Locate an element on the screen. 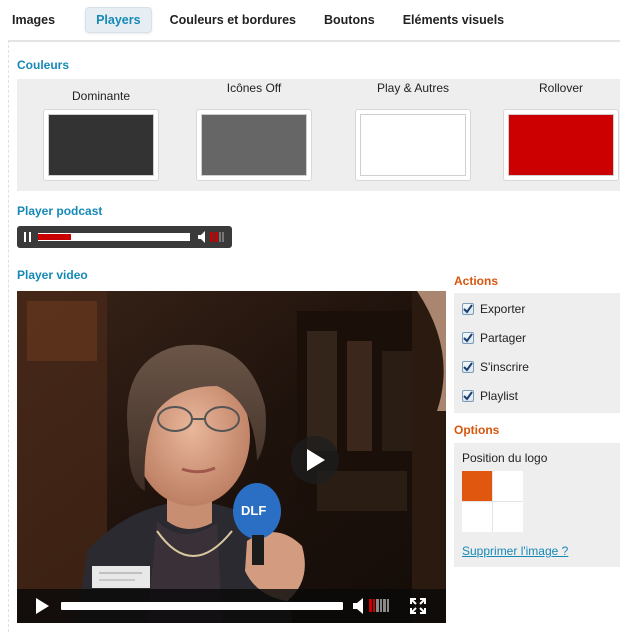 Image resolution: width=620 pixels, height=632 pixels. swatch-frame-icones-off is located at coordinates (254, 145).